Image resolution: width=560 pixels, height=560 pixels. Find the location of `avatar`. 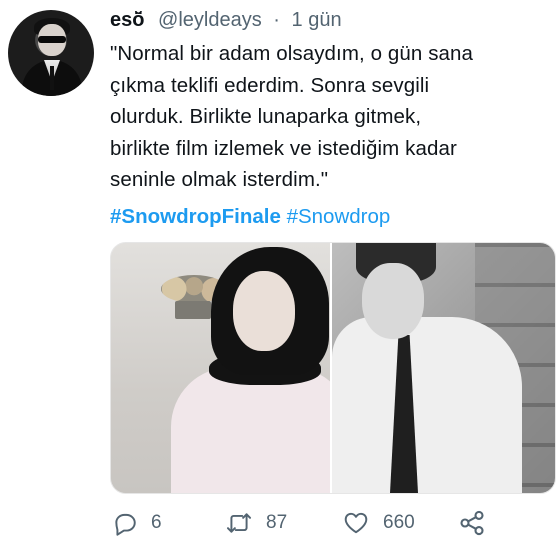

avatar is located at coordinates (51, 53).